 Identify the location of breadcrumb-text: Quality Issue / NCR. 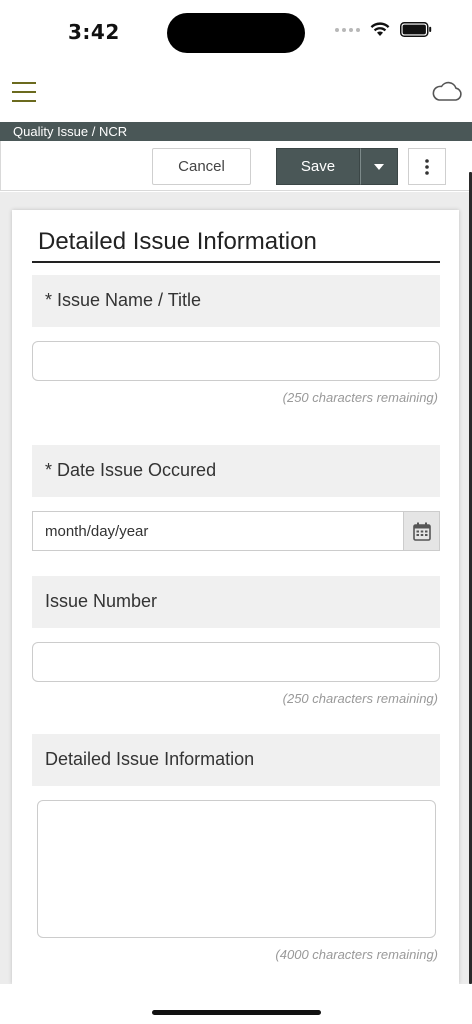
(70, 131).